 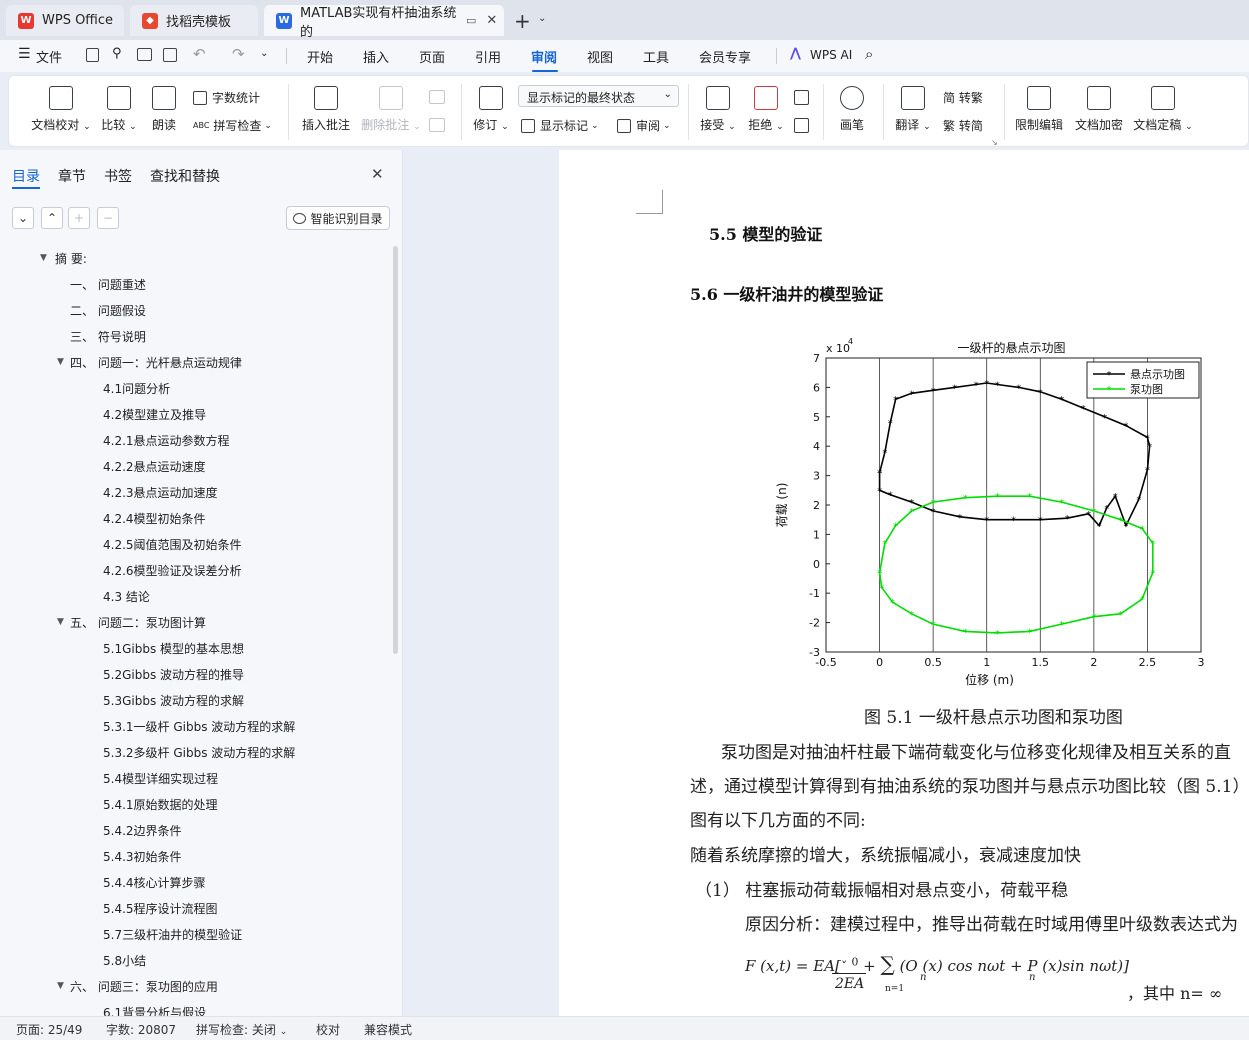 What do you see at coordinates (156, 362) in the screenshot?
I see `toc-item: 四、 问题一：光杆悬点运动规律` at bounding box center [156, 362].